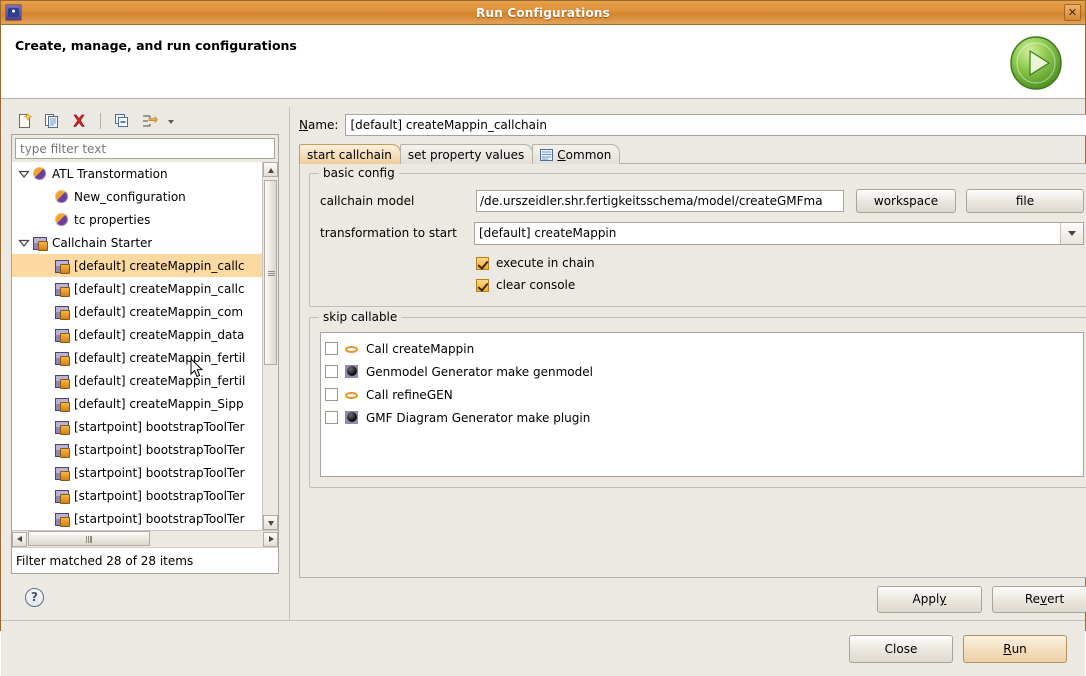  I want to click on apply-pre: Appl, so click(926, 599).